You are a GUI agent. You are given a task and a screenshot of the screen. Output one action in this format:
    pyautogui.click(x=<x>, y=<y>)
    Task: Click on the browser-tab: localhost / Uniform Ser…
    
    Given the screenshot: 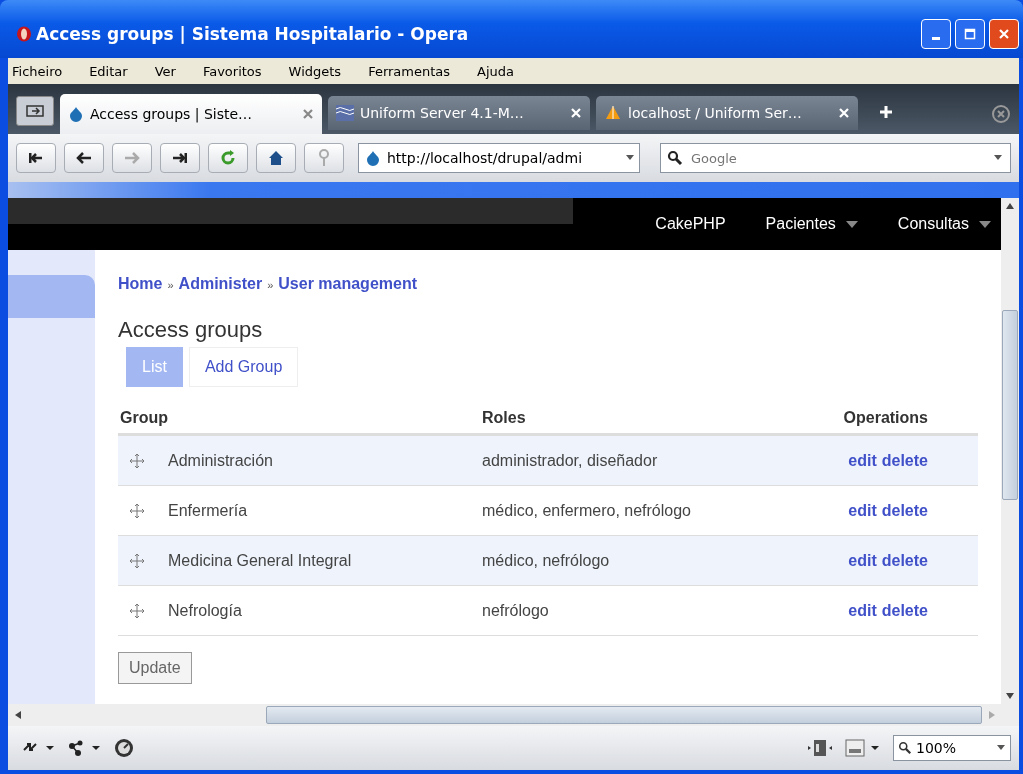 What is the action you would take?
    pyautogui.click(x=727, y=113)
    